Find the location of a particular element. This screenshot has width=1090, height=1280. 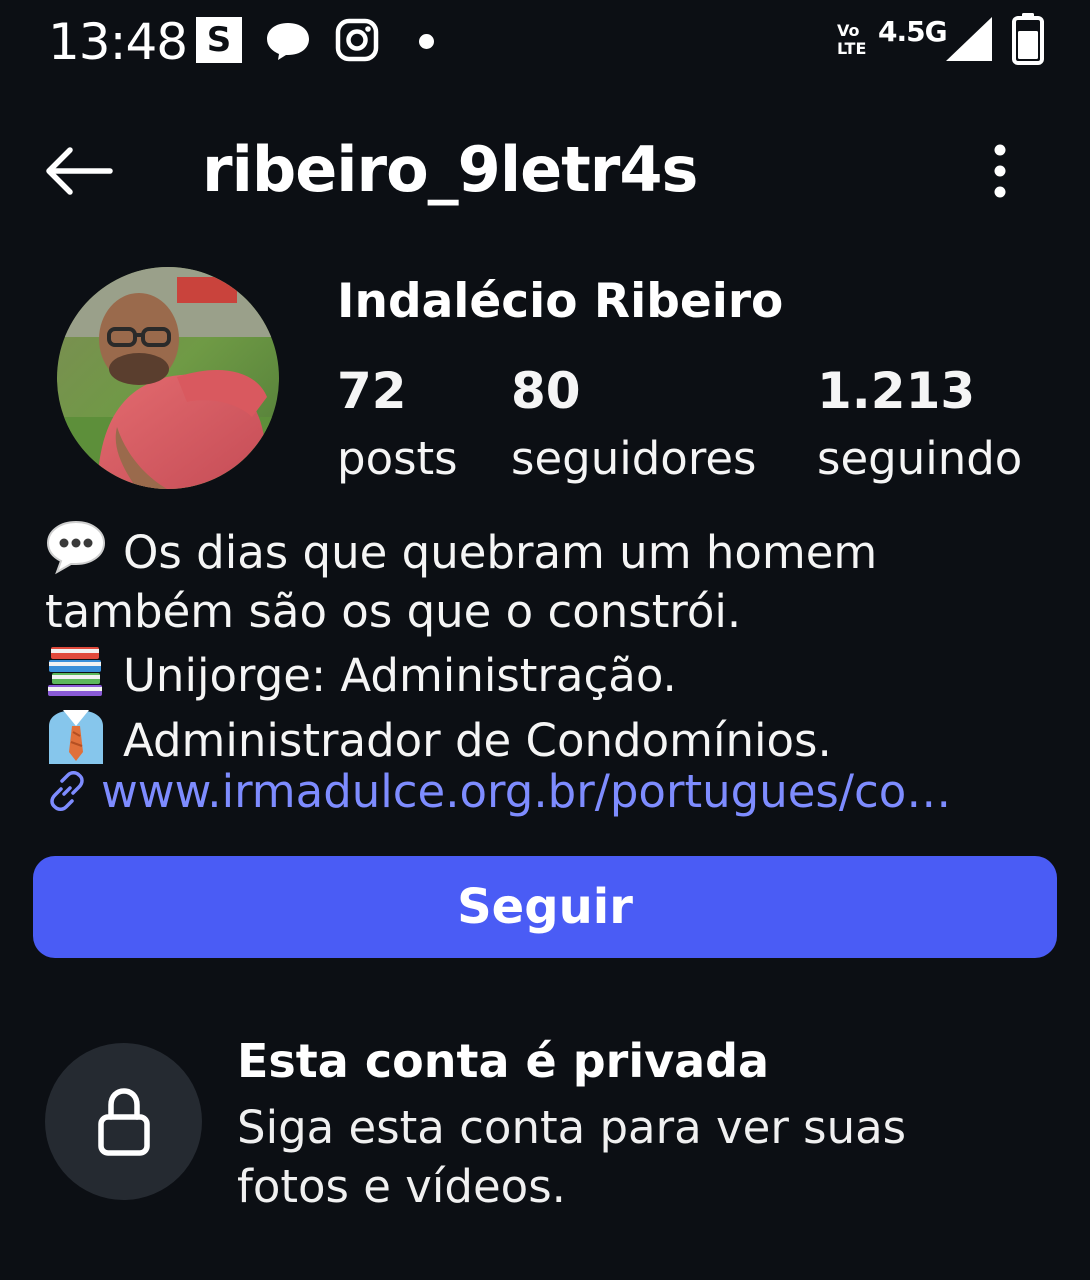

posts-stat: 72 posts is located at coordinates (397, 425).